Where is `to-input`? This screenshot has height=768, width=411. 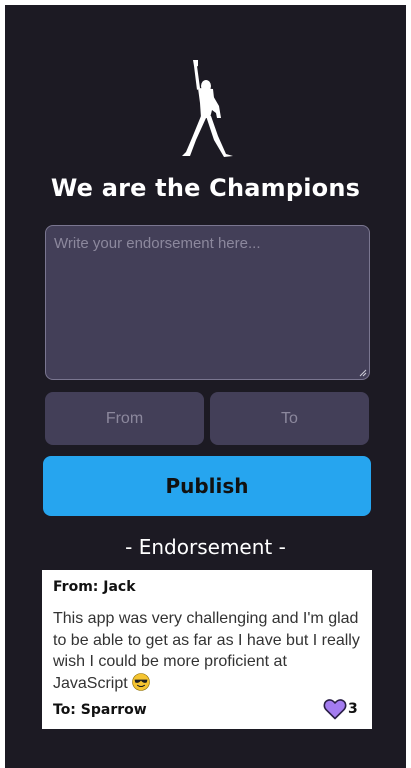
to-input is located at coordinates (289, 418).